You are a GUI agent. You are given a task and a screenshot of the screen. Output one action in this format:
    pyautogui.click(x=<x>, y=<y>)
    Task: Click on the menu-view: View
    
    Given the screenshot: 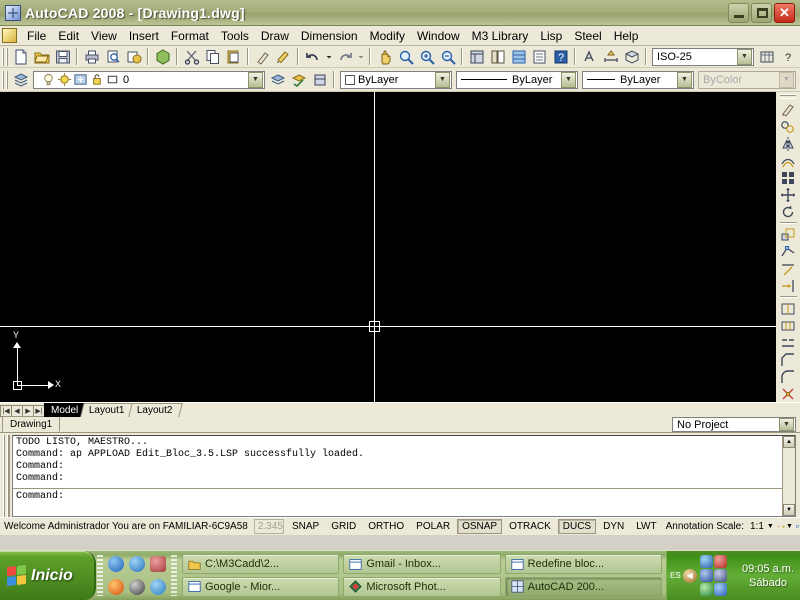 What is the action you would take?
    pyautogui.click(x=104, y=36)
    